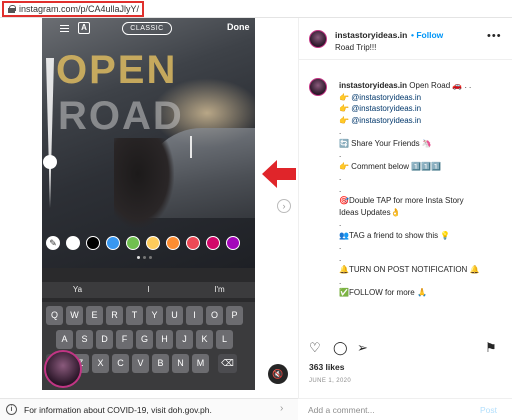  What do you see at coordinates (100, 363) in the screenshot?
I see `key: X` at bounding box center [100, 363].